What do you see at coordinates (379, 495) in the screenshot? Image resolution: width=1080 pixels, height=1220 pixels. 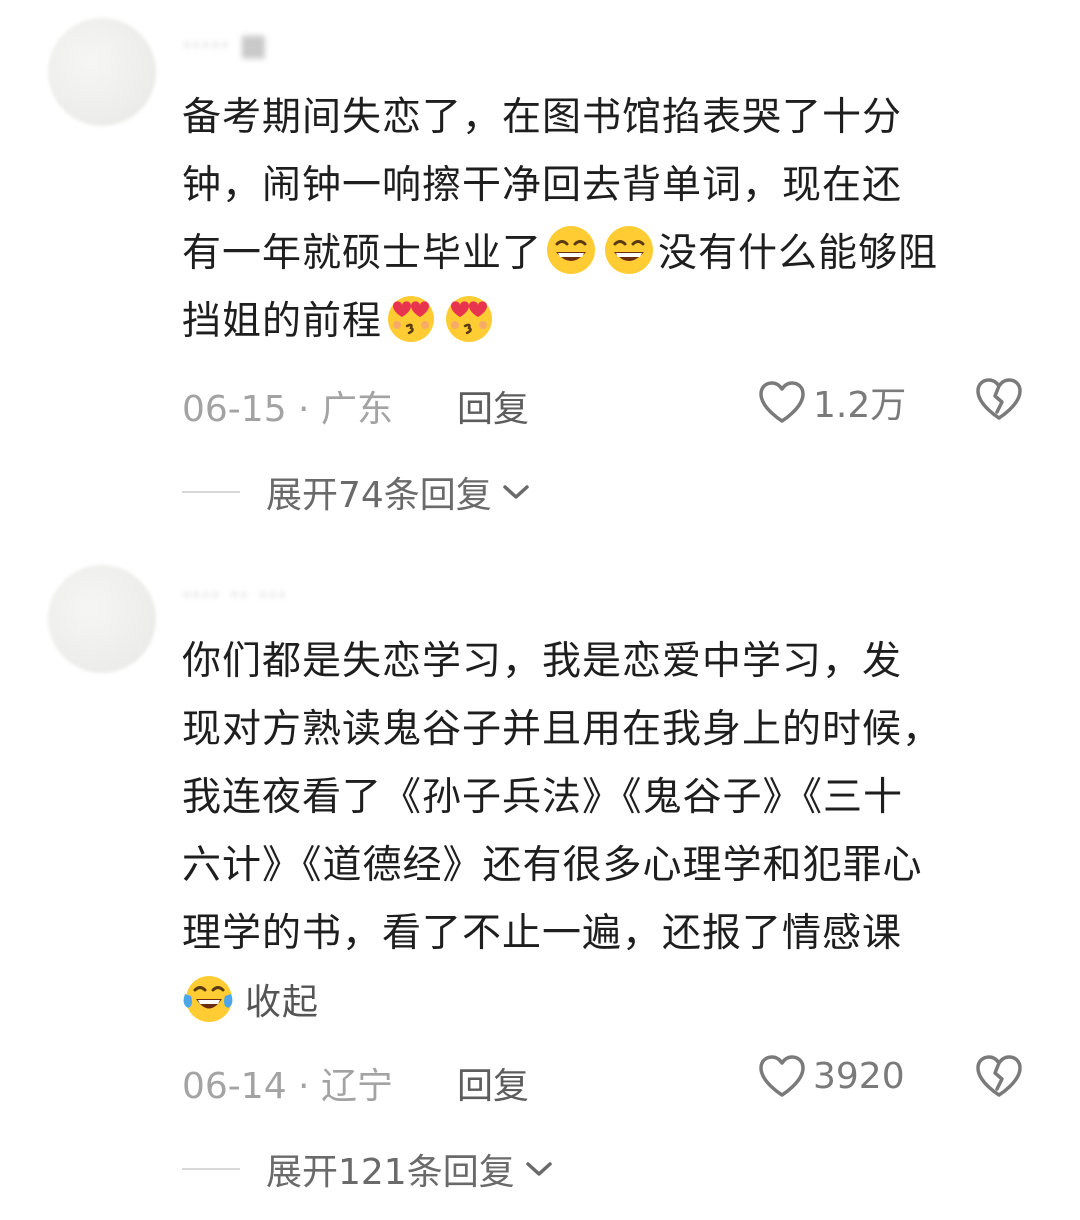 I see `expand-replies-label: 展开74条回复` at bounding box center [379, 495].